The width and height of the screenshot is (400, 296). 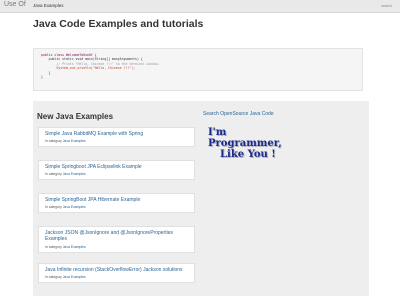 I want to click on logo-line-1: I'm Programmer,, so click(x=245, y=138).